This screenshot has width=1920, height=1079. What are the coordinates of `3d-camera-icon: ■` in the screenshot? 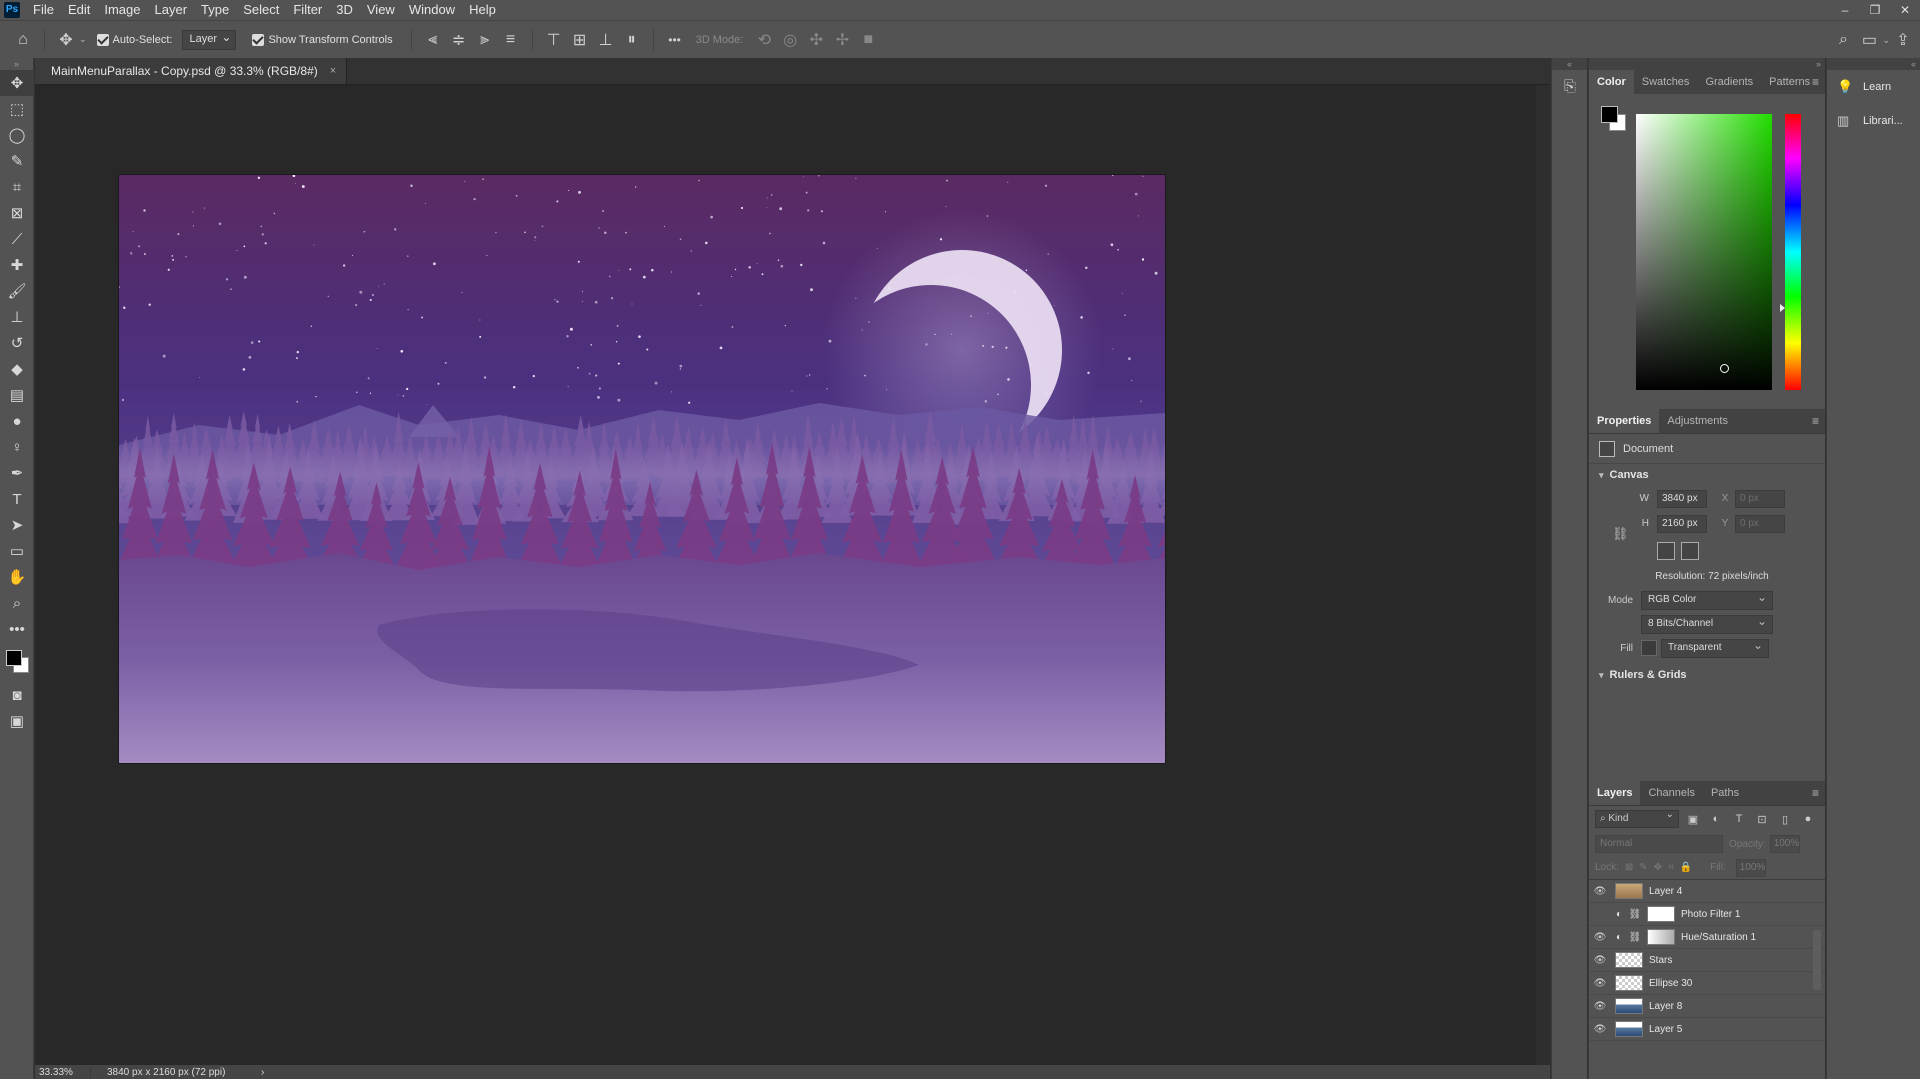 It's located at (868, 40).